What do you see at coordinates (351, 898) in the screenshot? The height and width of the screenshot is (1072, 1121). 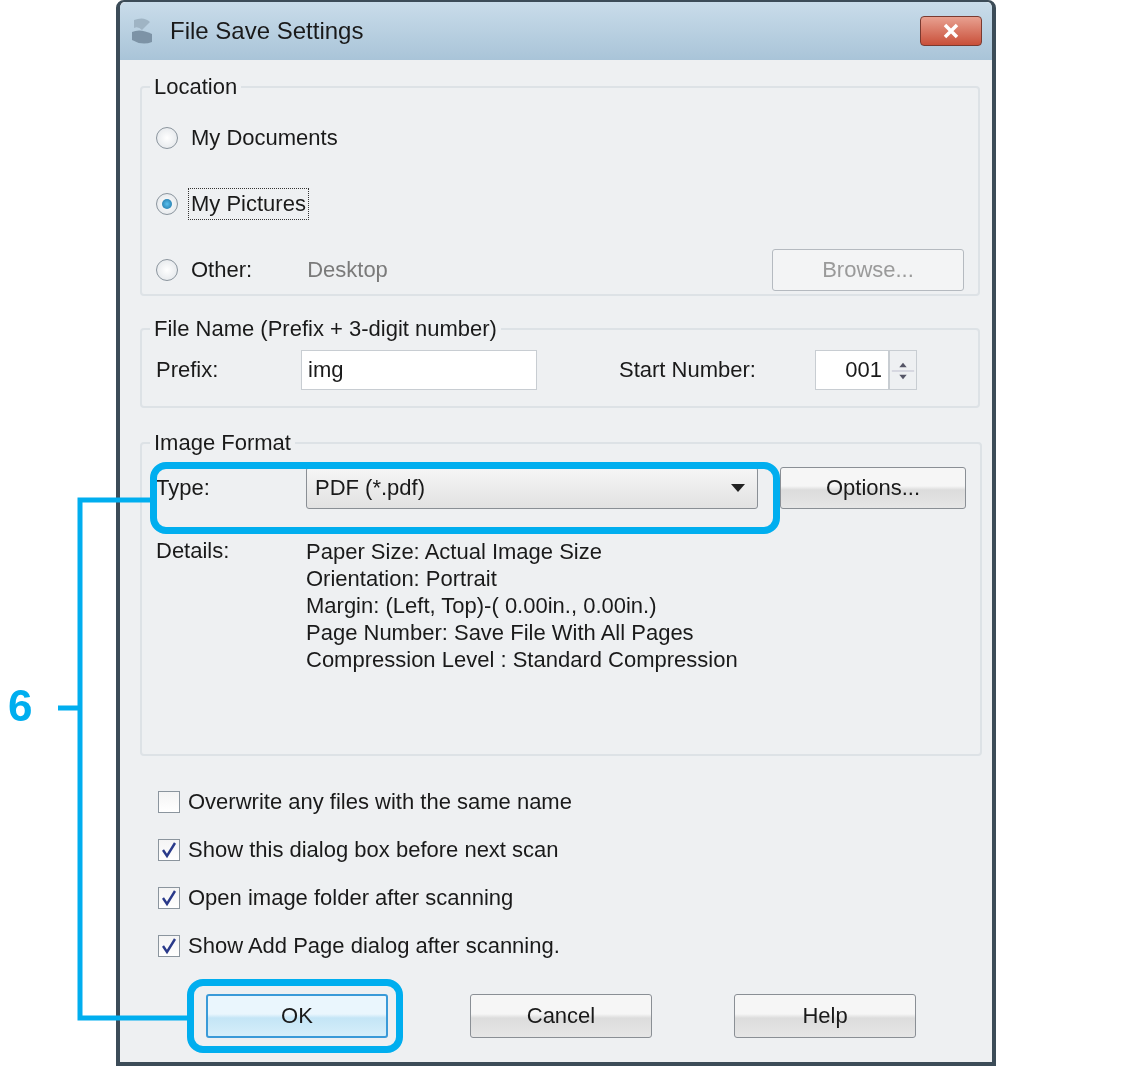 I see `checkbox-label: Open image folder after scanning` at bounding box center [351, 898].